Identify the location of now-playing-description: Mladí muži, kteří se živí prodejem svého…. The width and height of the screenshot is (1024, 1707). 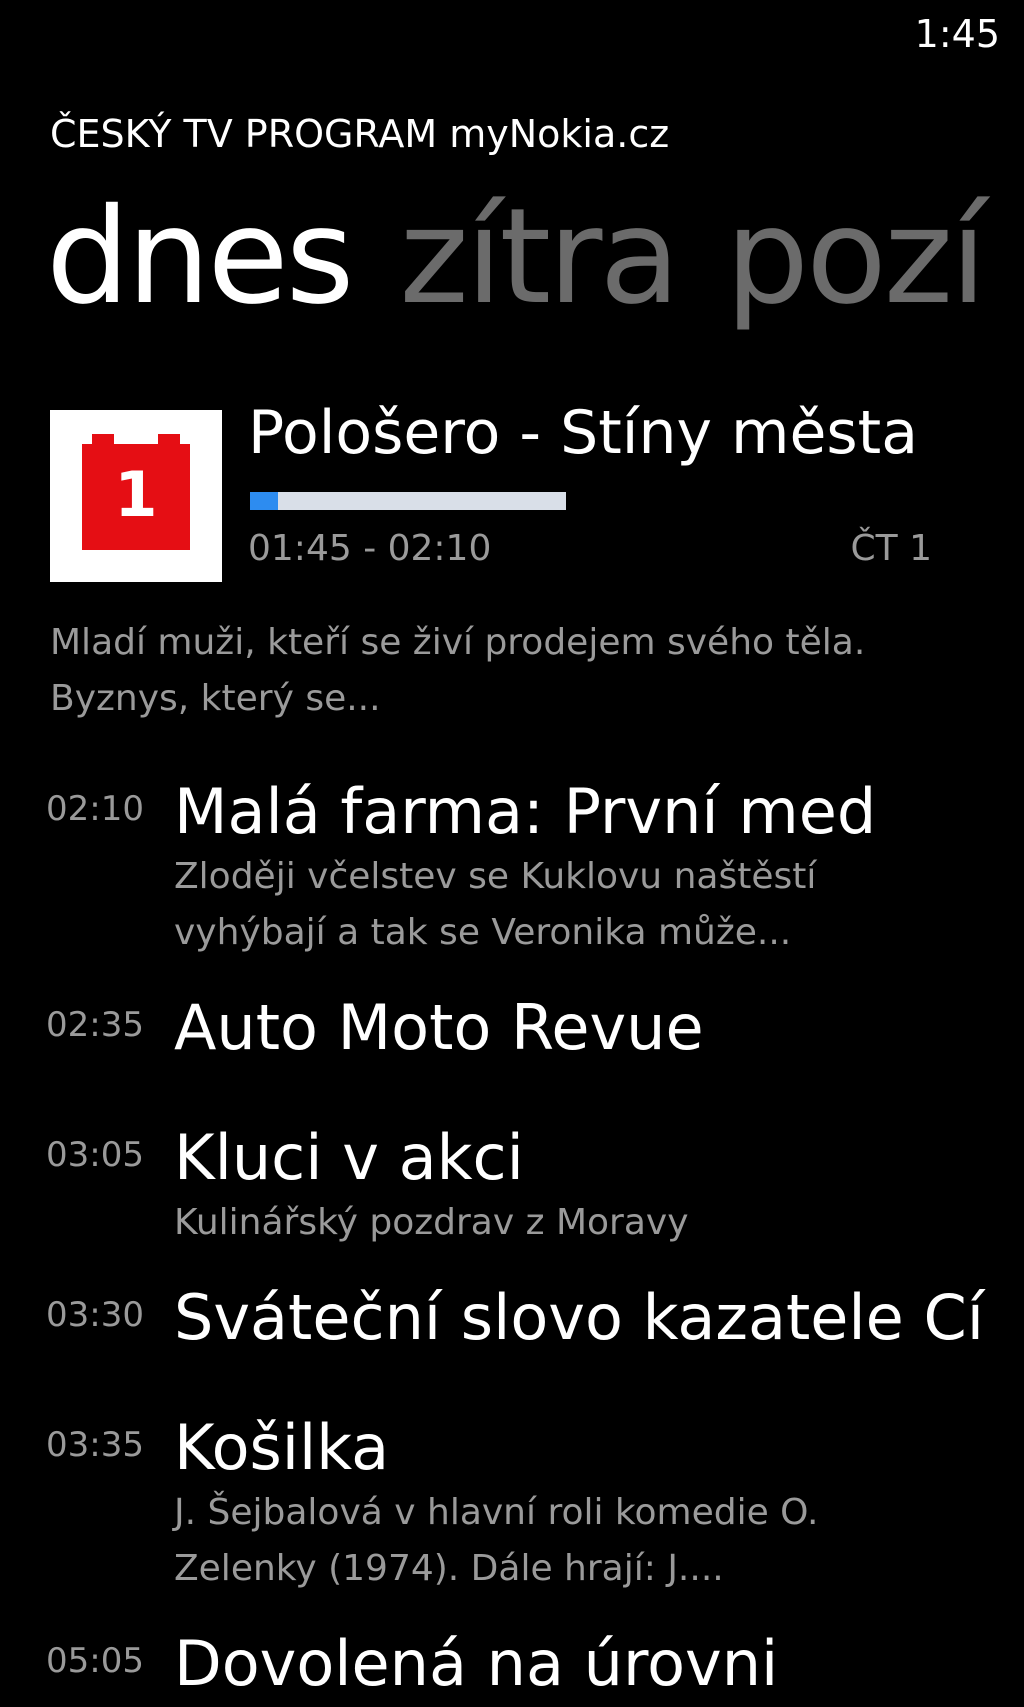
(458, 670).